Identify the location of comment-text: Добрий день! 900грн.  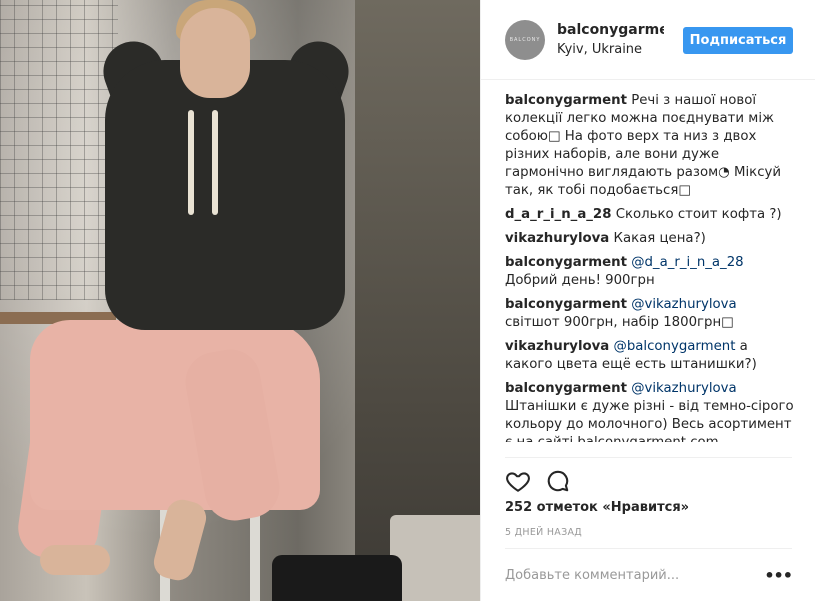
(580, 280).